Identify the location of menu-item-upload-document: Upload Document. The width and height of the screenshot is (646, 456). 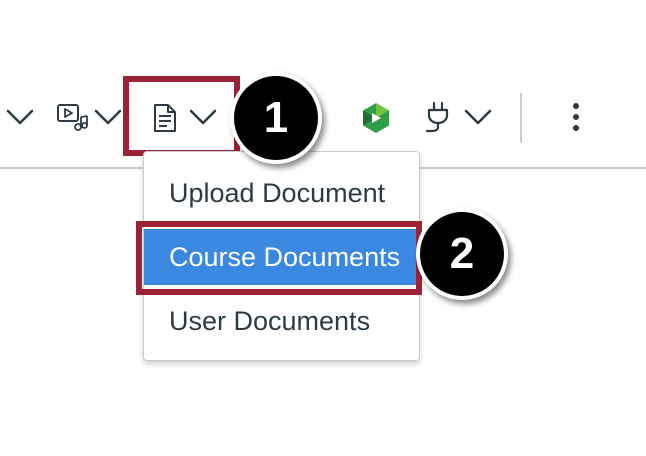
(281, 193).